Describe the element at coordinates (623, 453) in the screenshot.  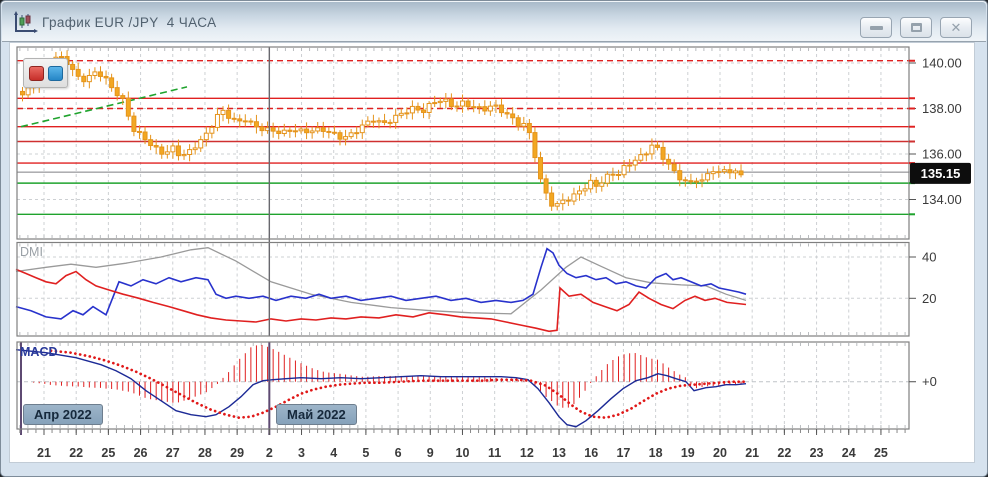
I see `time-axis-label: 17` at that location.